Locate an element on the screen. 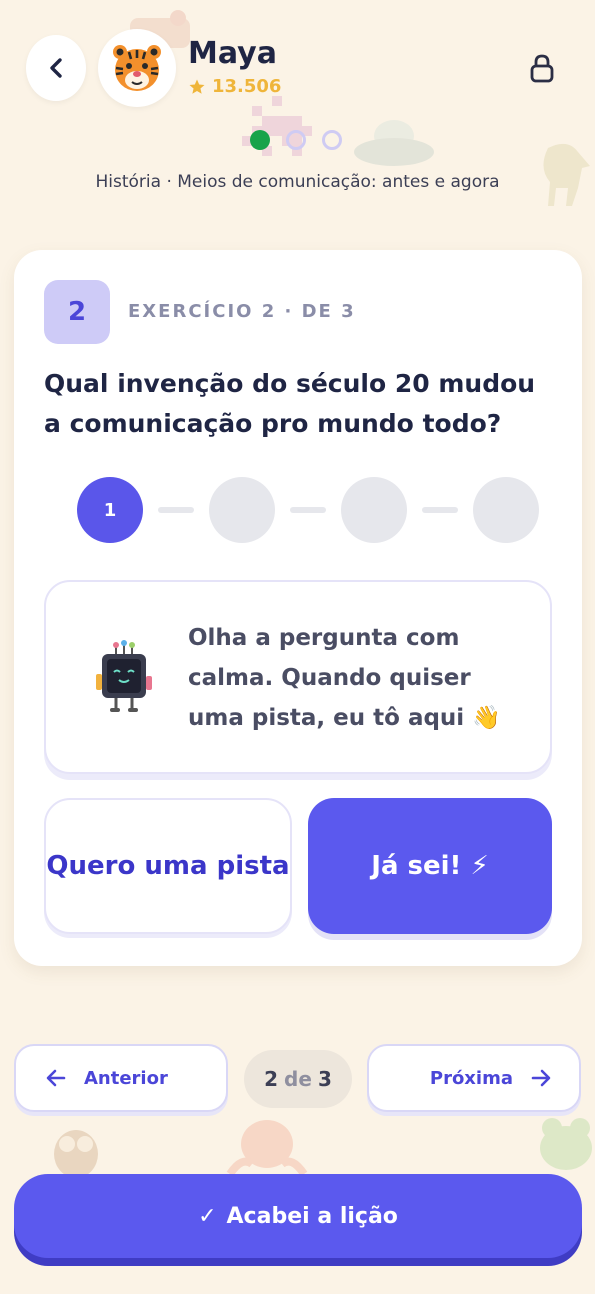 The image size is (595, 1294). star-icon is located at coordinates (197, 86).